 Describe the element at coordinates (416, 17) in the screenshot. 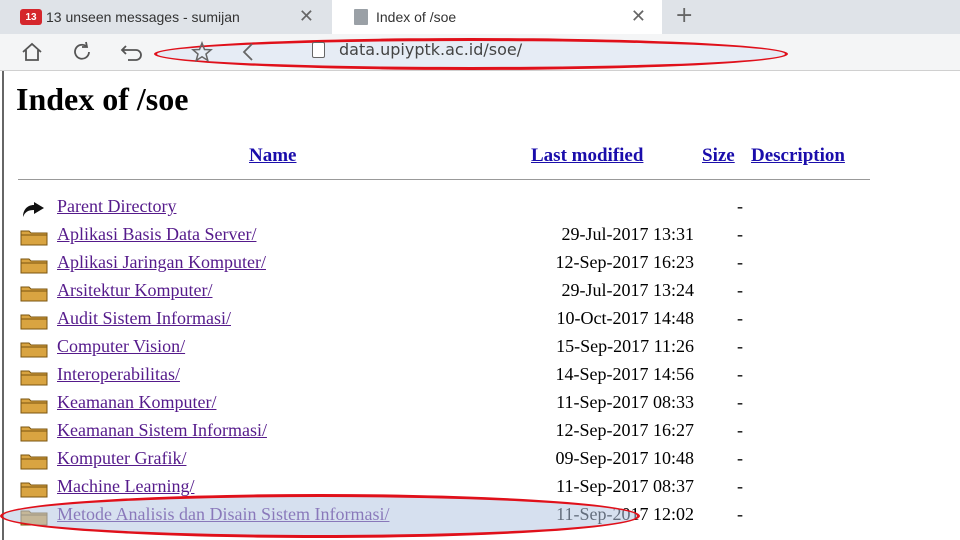

I see `tab-title: Index of /soe` at that location.